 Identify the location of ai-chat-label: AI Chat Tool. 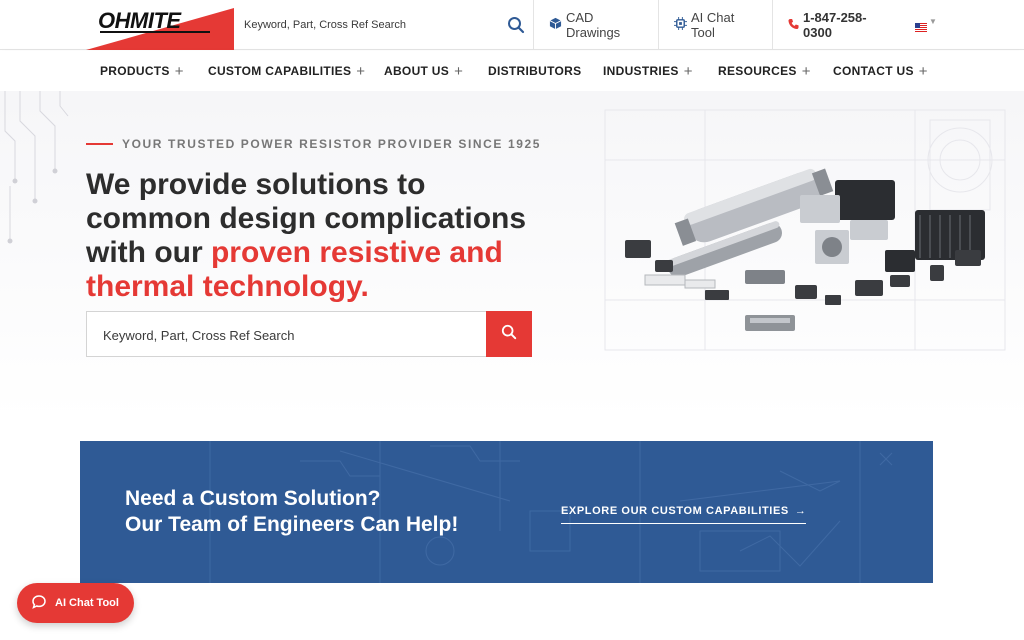
(713, 25).